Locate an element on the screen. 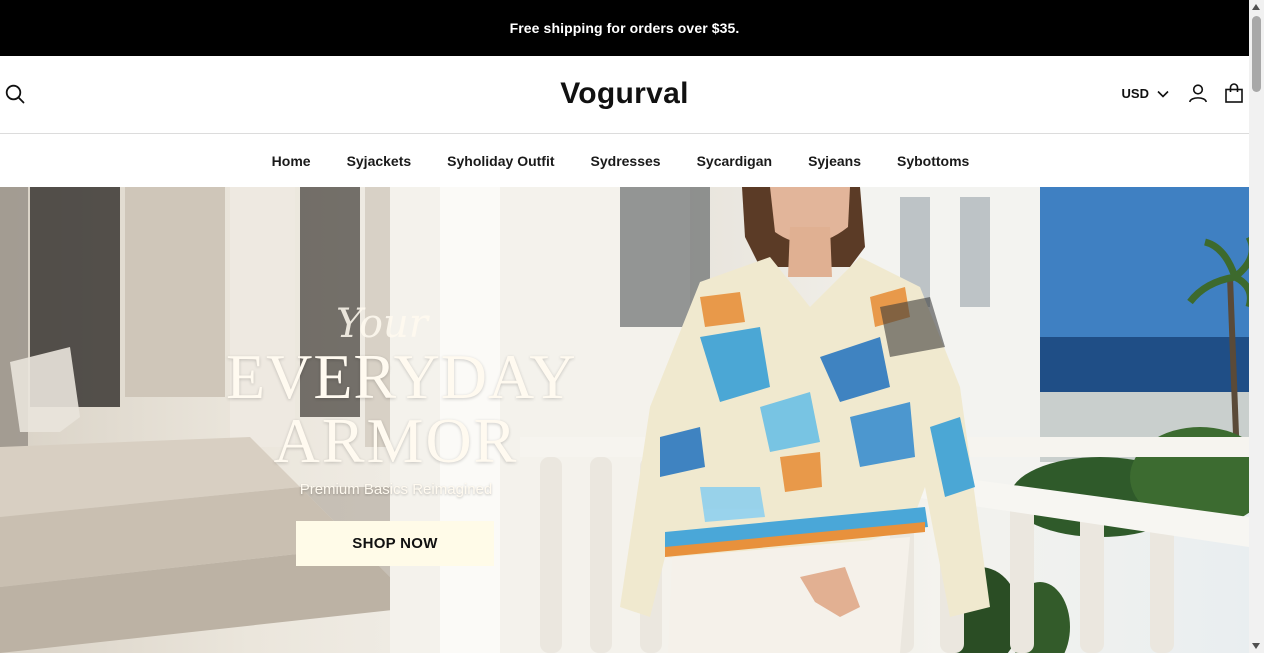  chevron-down-icon is located at coordinates (1163, 93).